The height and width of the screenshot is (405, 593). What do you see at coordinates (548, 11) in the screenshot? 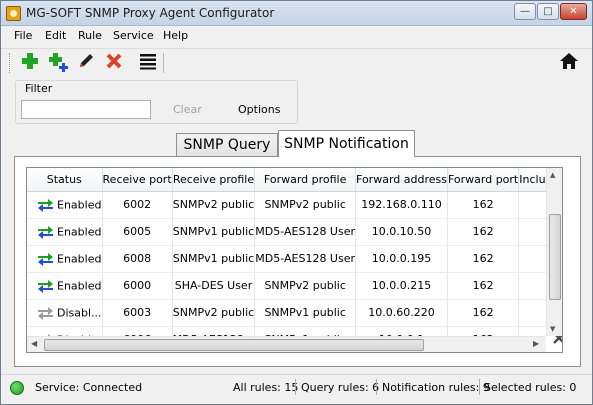
I see `maximize-button: □` at bounding box center [548, 11].